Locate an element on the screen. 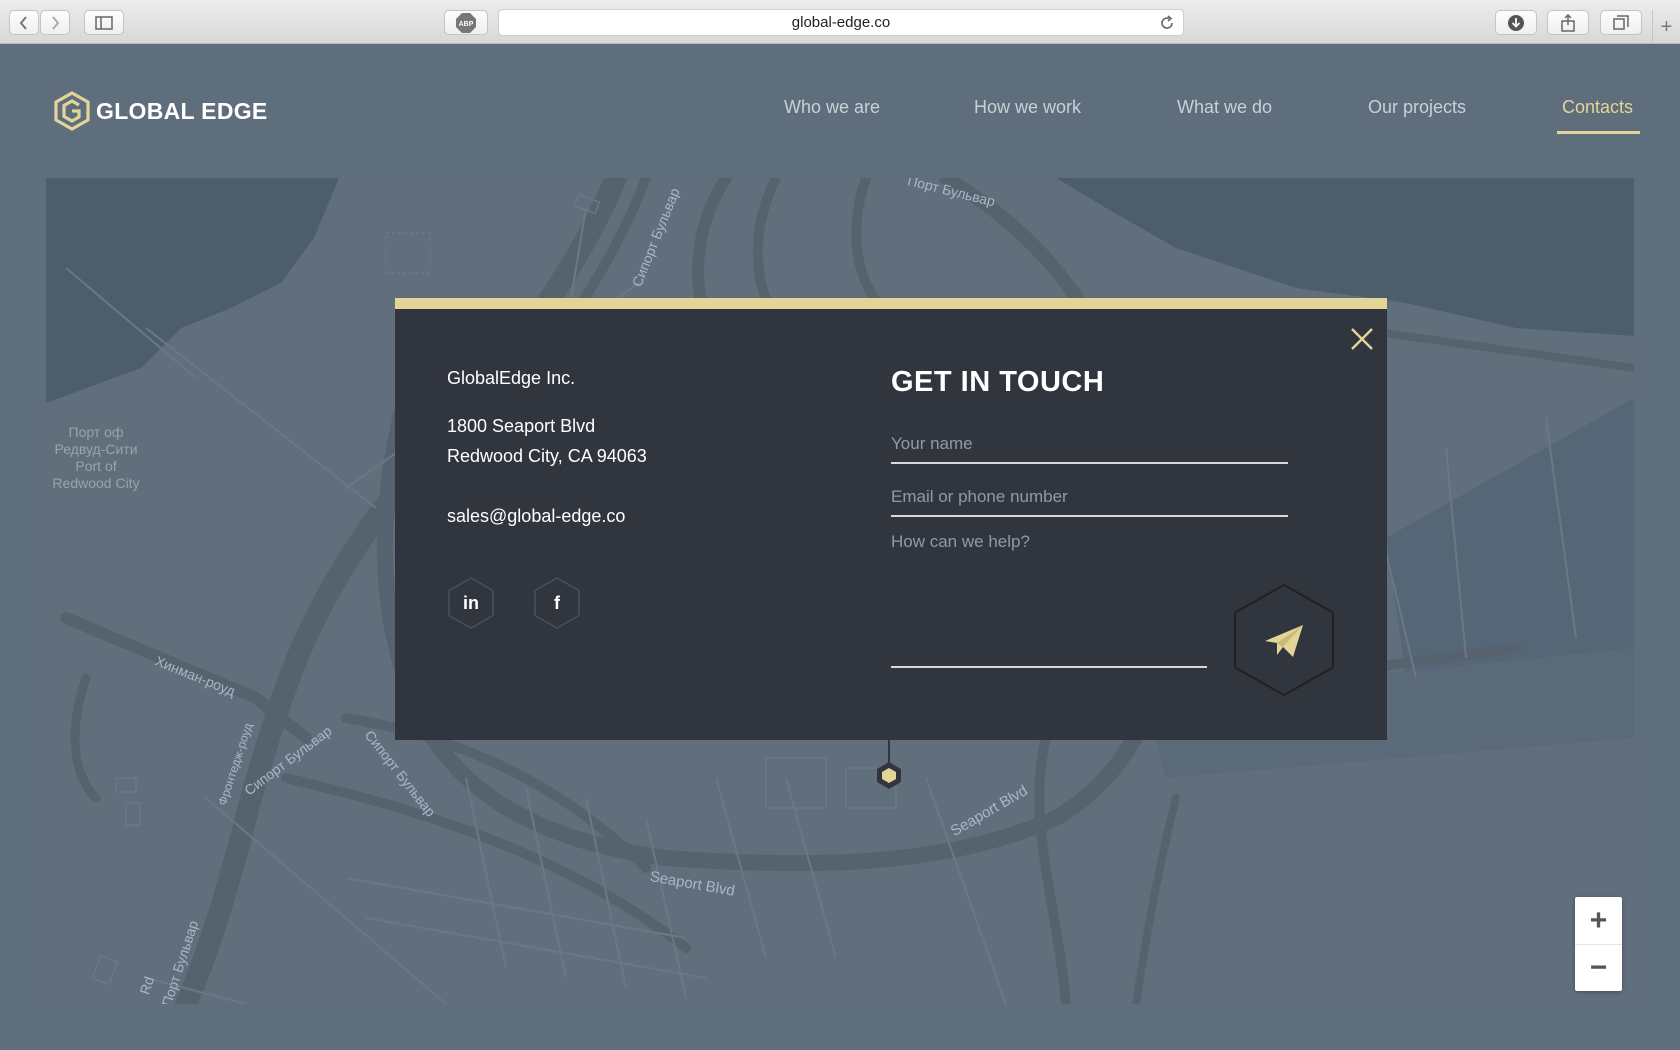  sidebar-icon is located at coordinates (104, 22).